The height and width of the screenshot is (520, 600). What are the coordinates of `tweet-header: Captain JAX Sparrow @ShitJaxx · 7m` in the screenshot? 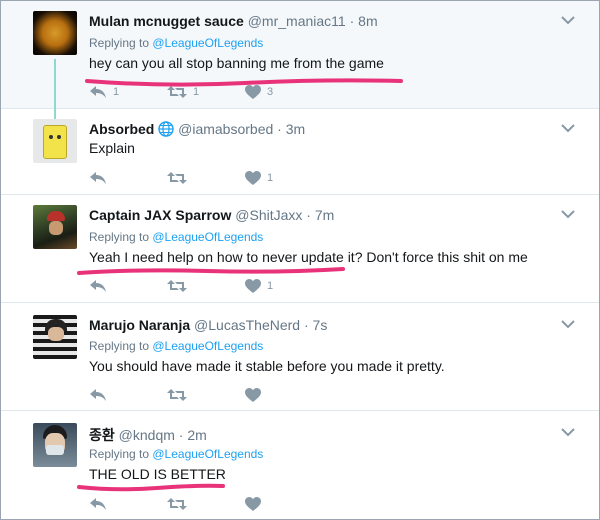 It's located at (211, 215).